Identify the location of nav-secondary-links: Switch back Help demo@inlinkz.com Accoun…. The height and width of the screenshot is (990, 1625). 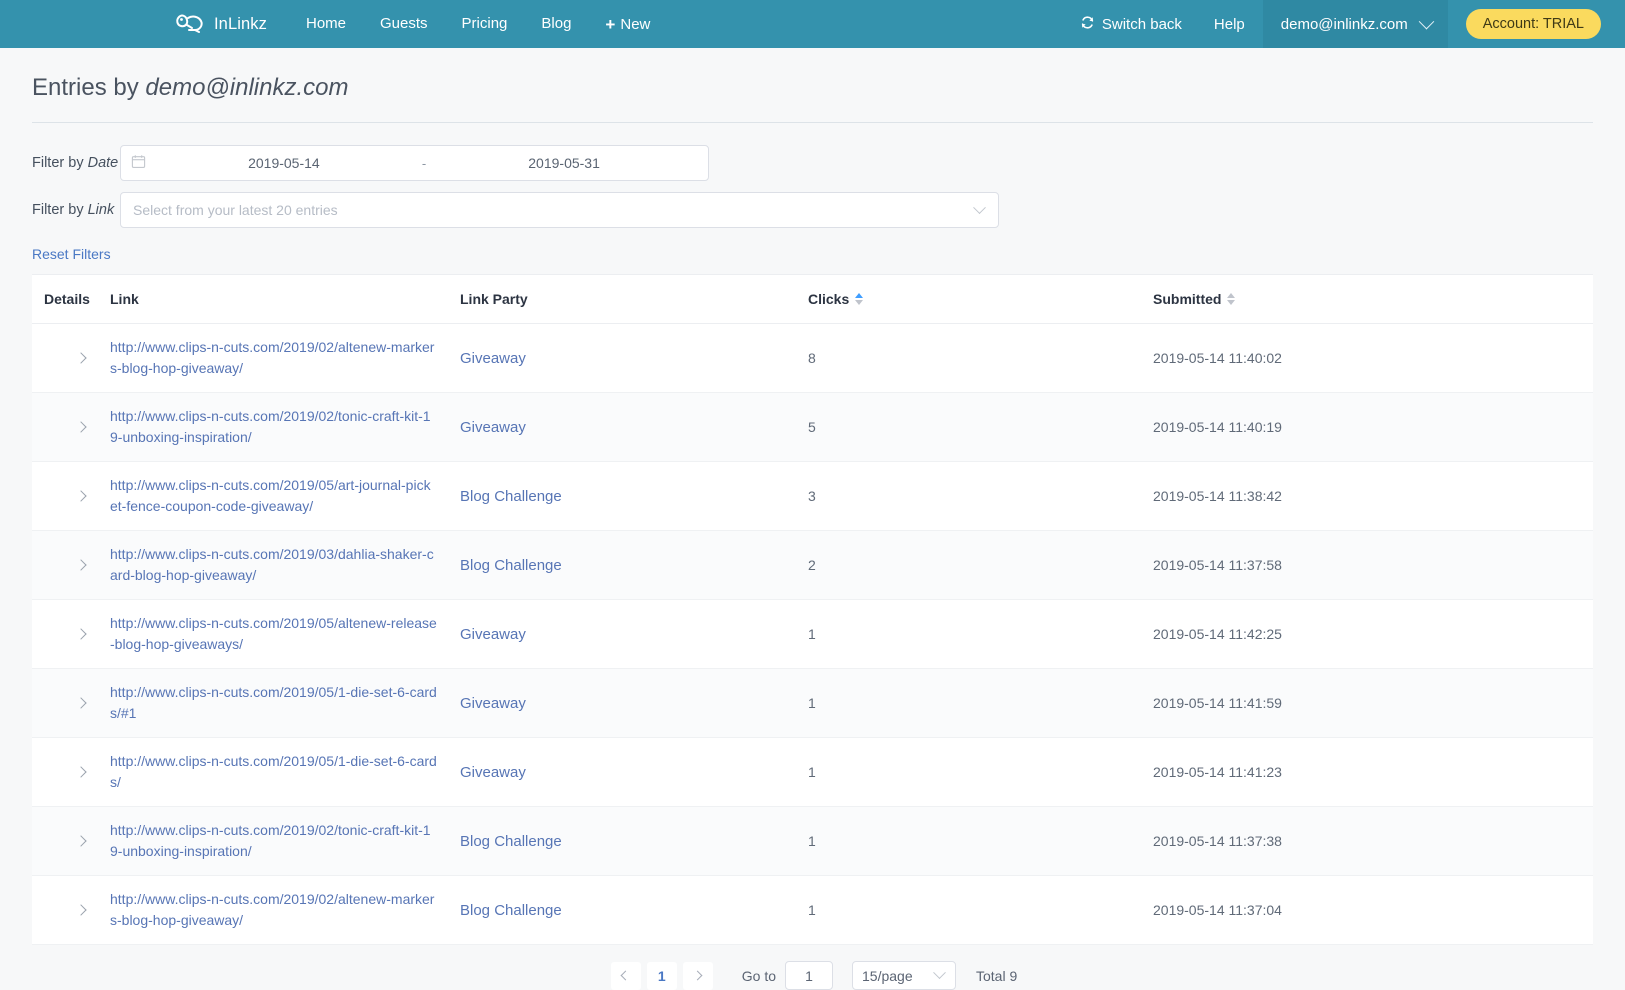
(1345, 24).